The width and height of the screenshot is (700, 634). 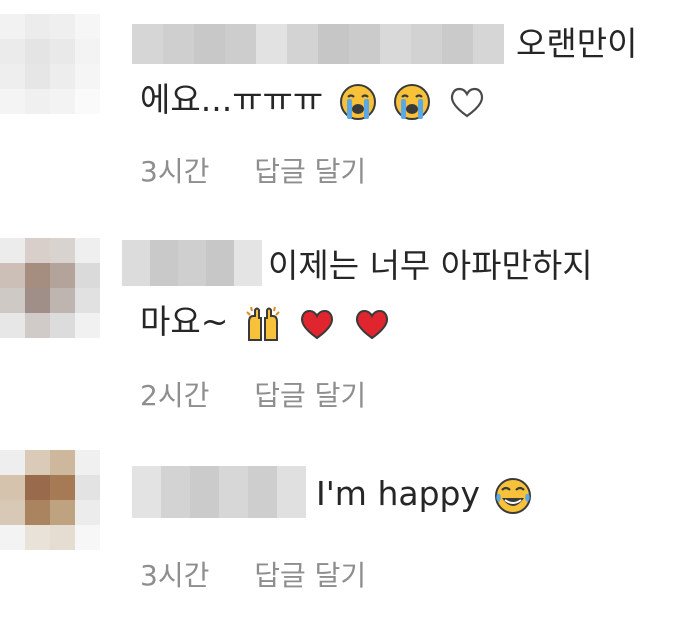 What do you see at coordinates (263, 324) in the screenshot?
I see `raising-hands-icon` at bounding box center [263, 324].